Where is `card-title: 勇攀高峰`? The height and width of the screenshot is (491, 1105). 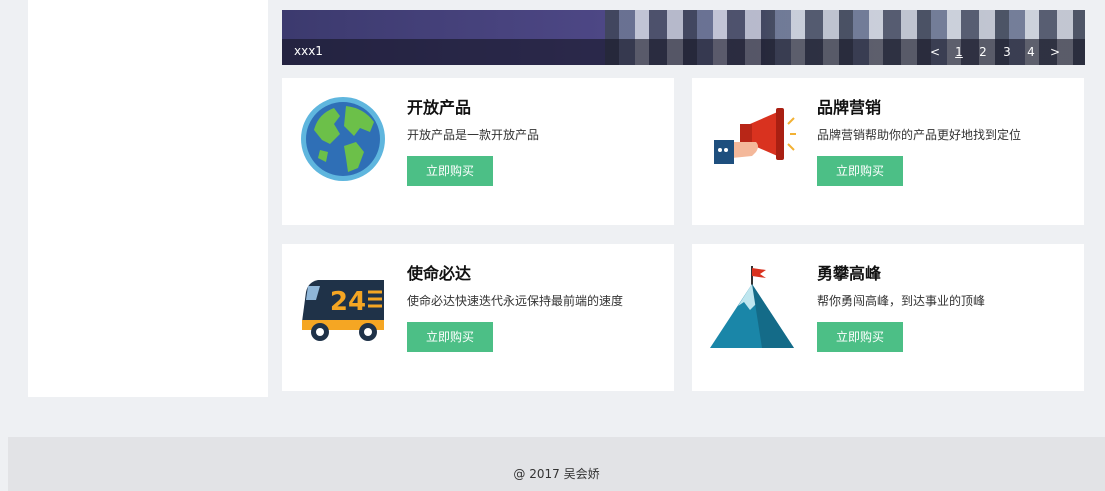
card-title: 勇攀高峰 is located at coordinates (849, 273).